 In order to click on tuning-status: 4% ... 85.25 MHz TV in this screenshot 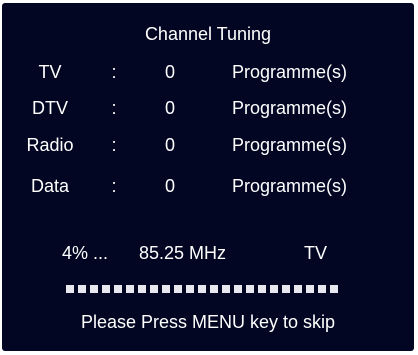, I will do `click(208, 253)`.